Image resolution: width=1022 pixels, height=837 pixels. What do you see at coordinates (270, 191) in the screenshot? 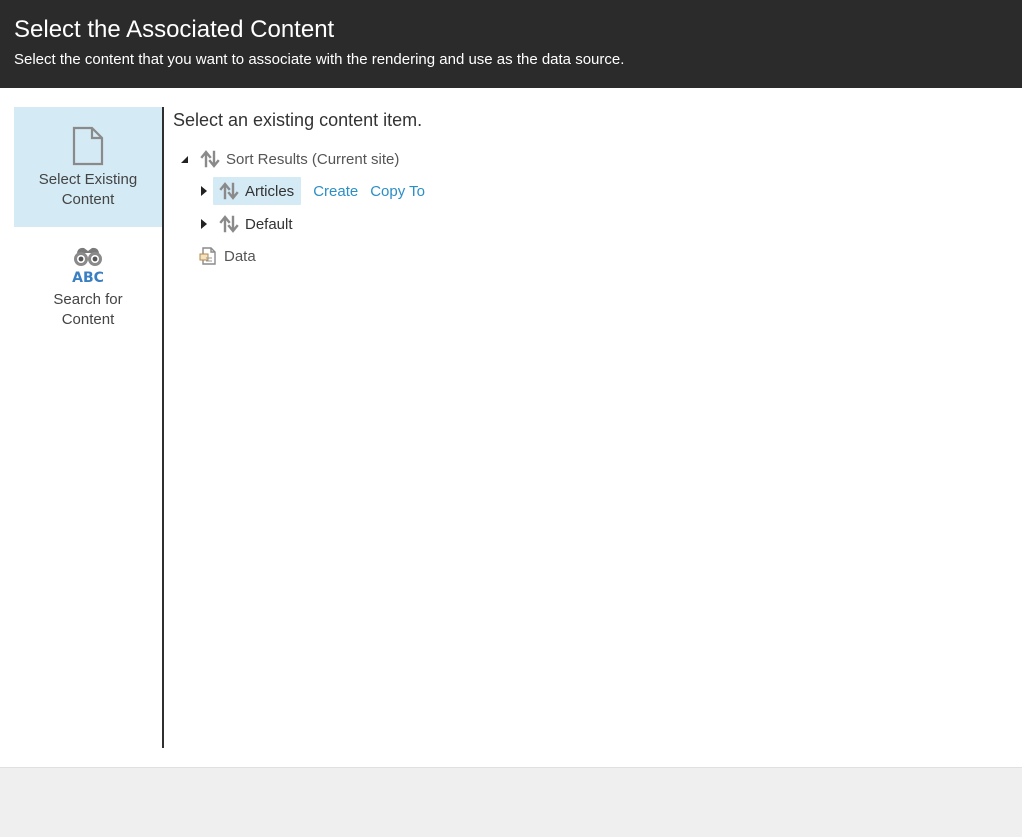
I see `tree-node-label: Articles` at bounding box center [270, 191].